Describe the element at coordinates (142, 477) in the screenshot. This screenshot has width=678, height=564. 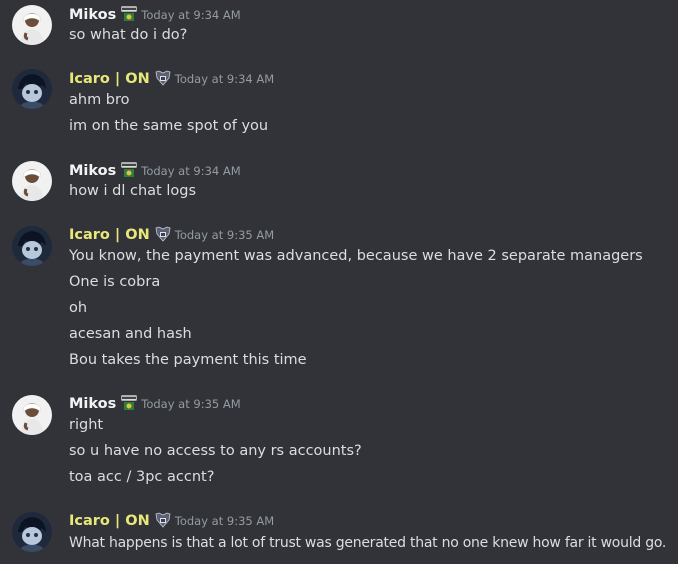
I see `message-text: toa acc / 3pc accnt?` at that location.